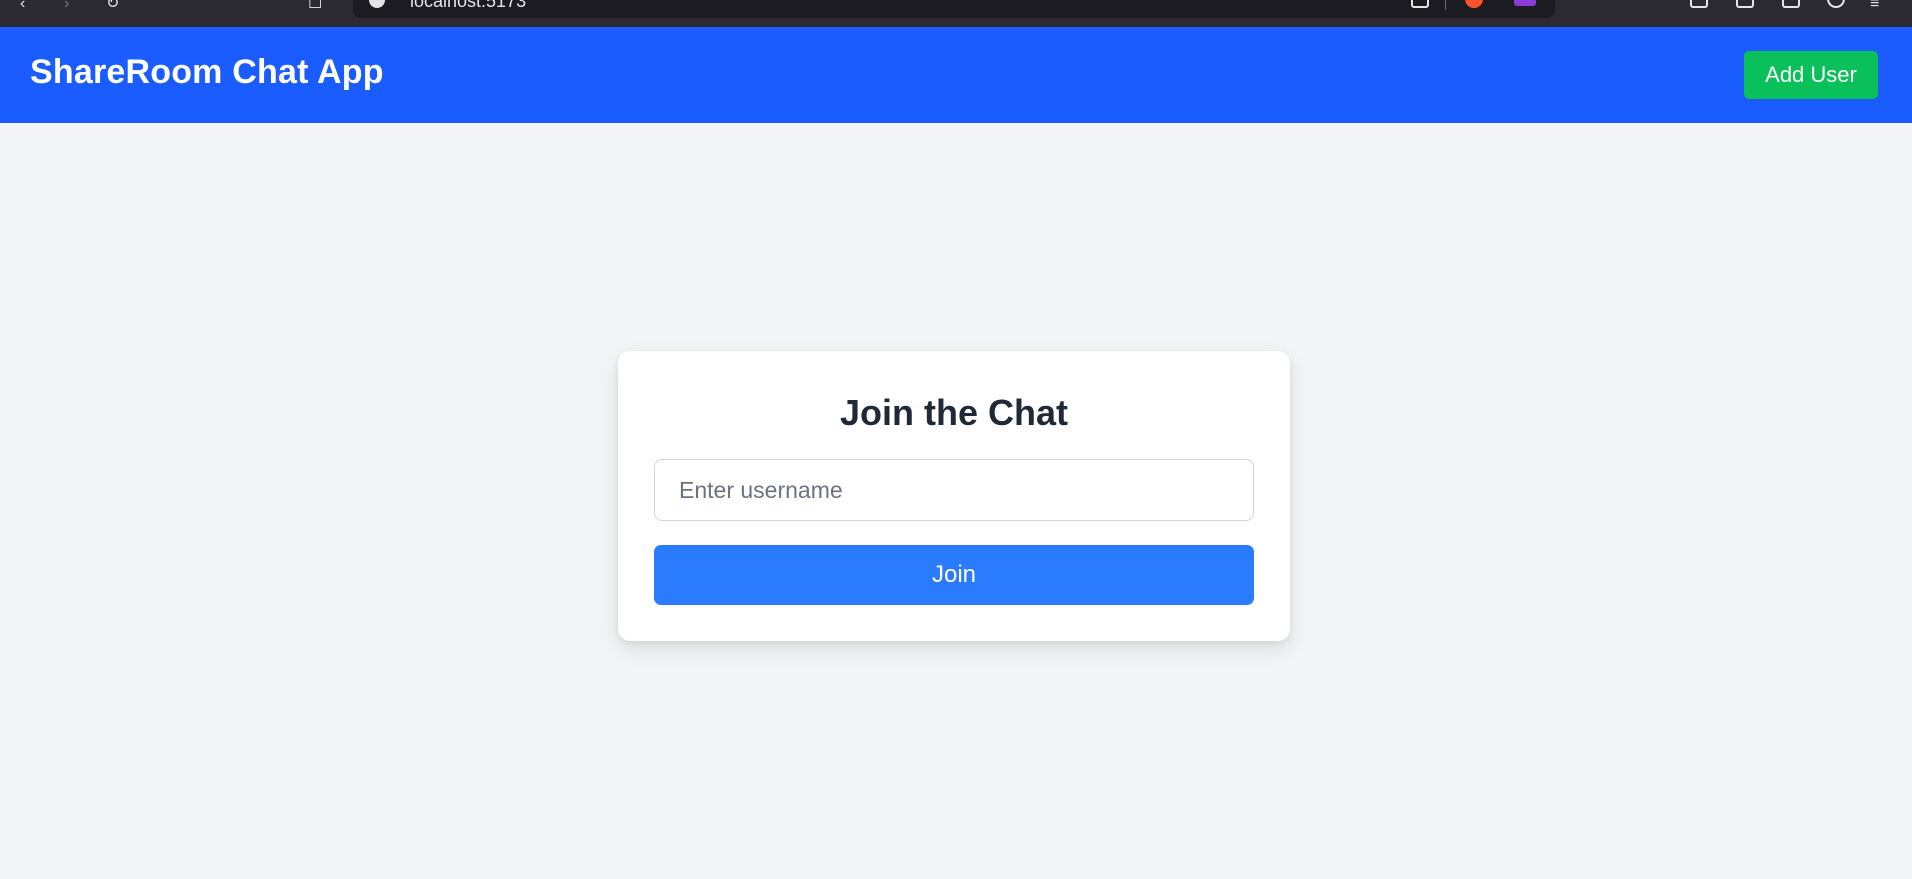 The height and width of the screenshot is (879, 1912). Describe the element at coordinates (1836, 4) in the screenshot. I see `vpn-icon` at that location.